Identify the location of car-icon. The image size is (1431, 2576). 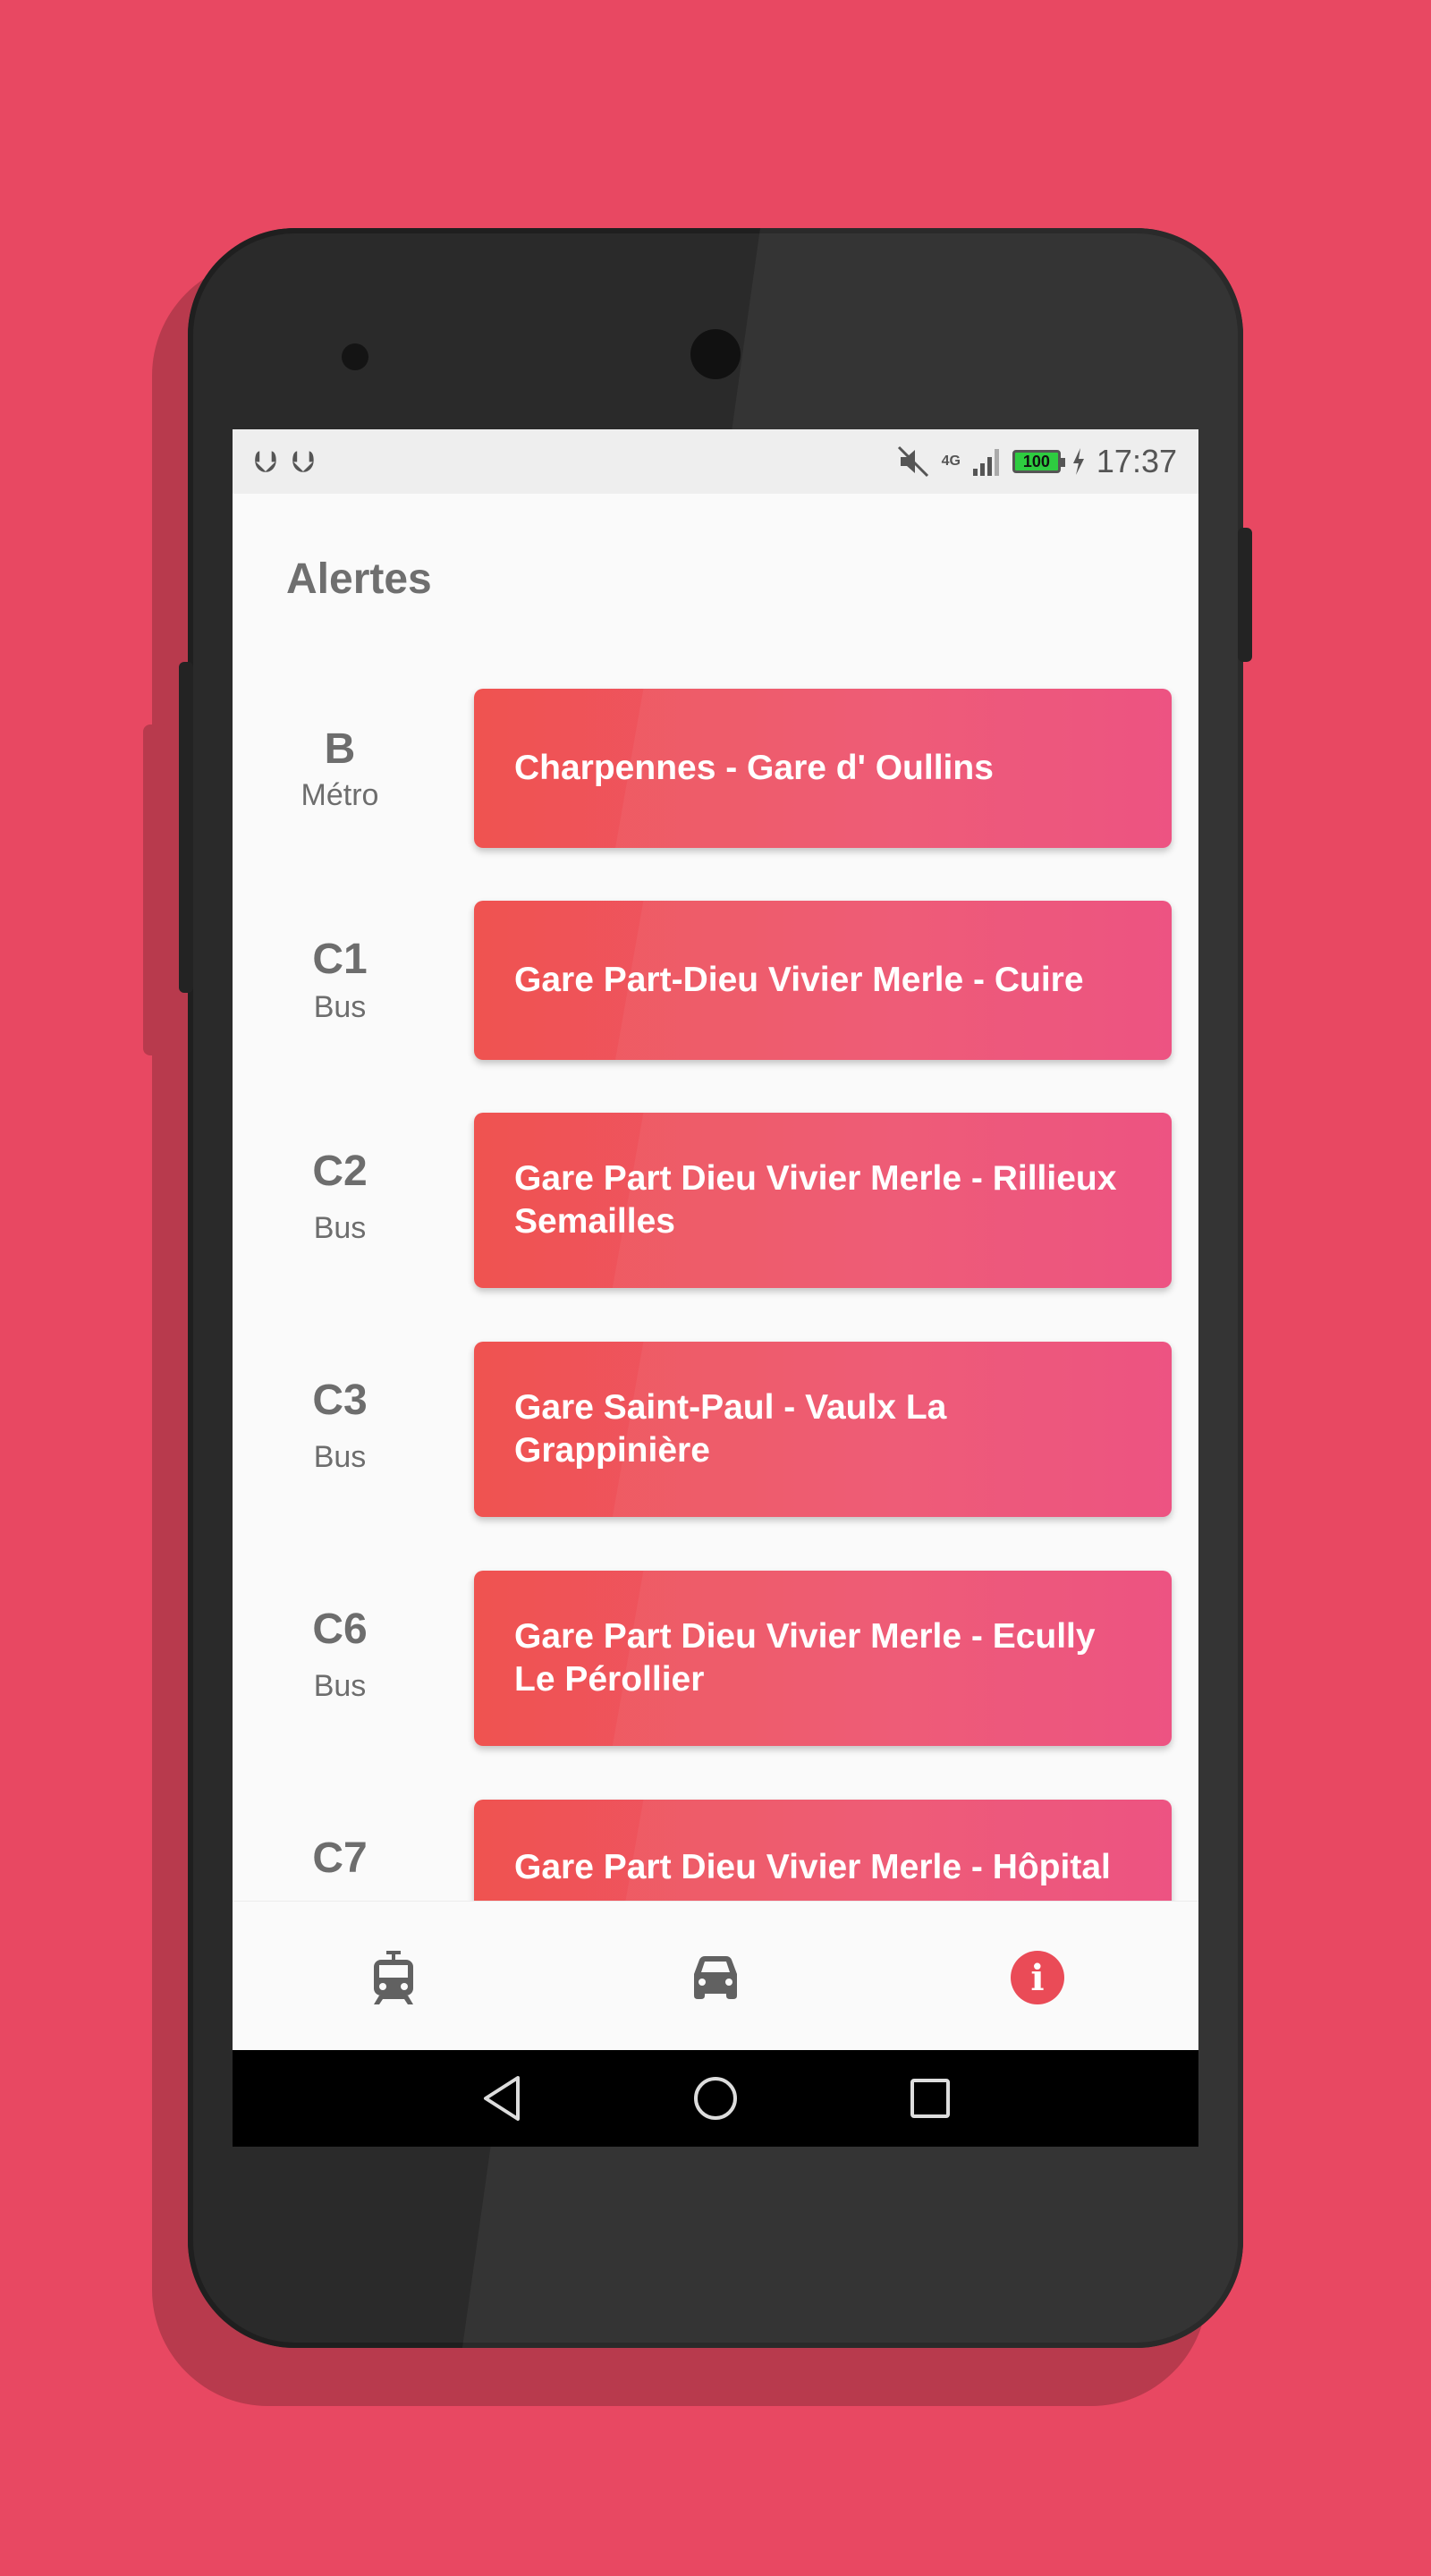
(716, 1977).